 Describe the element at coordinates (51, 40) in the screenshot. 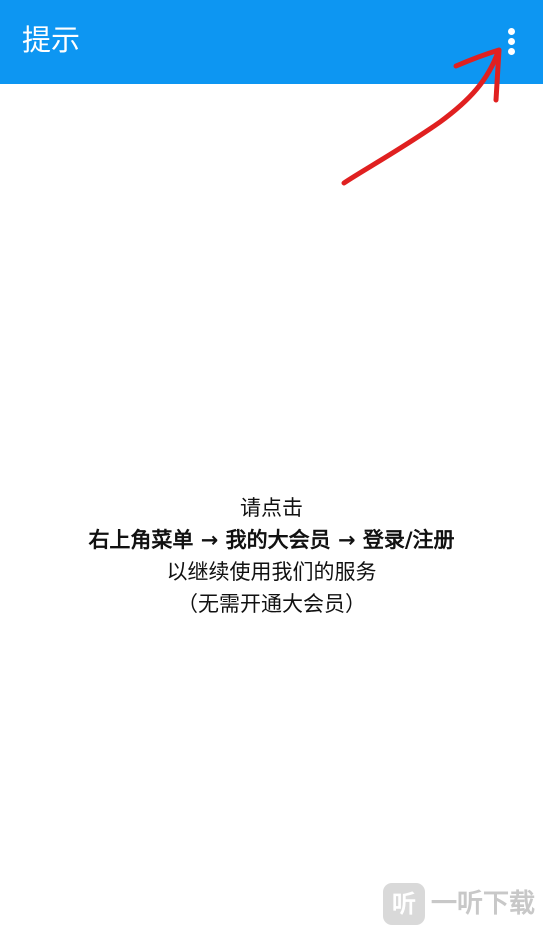

I see `toolbar-title: 提示` at that location.